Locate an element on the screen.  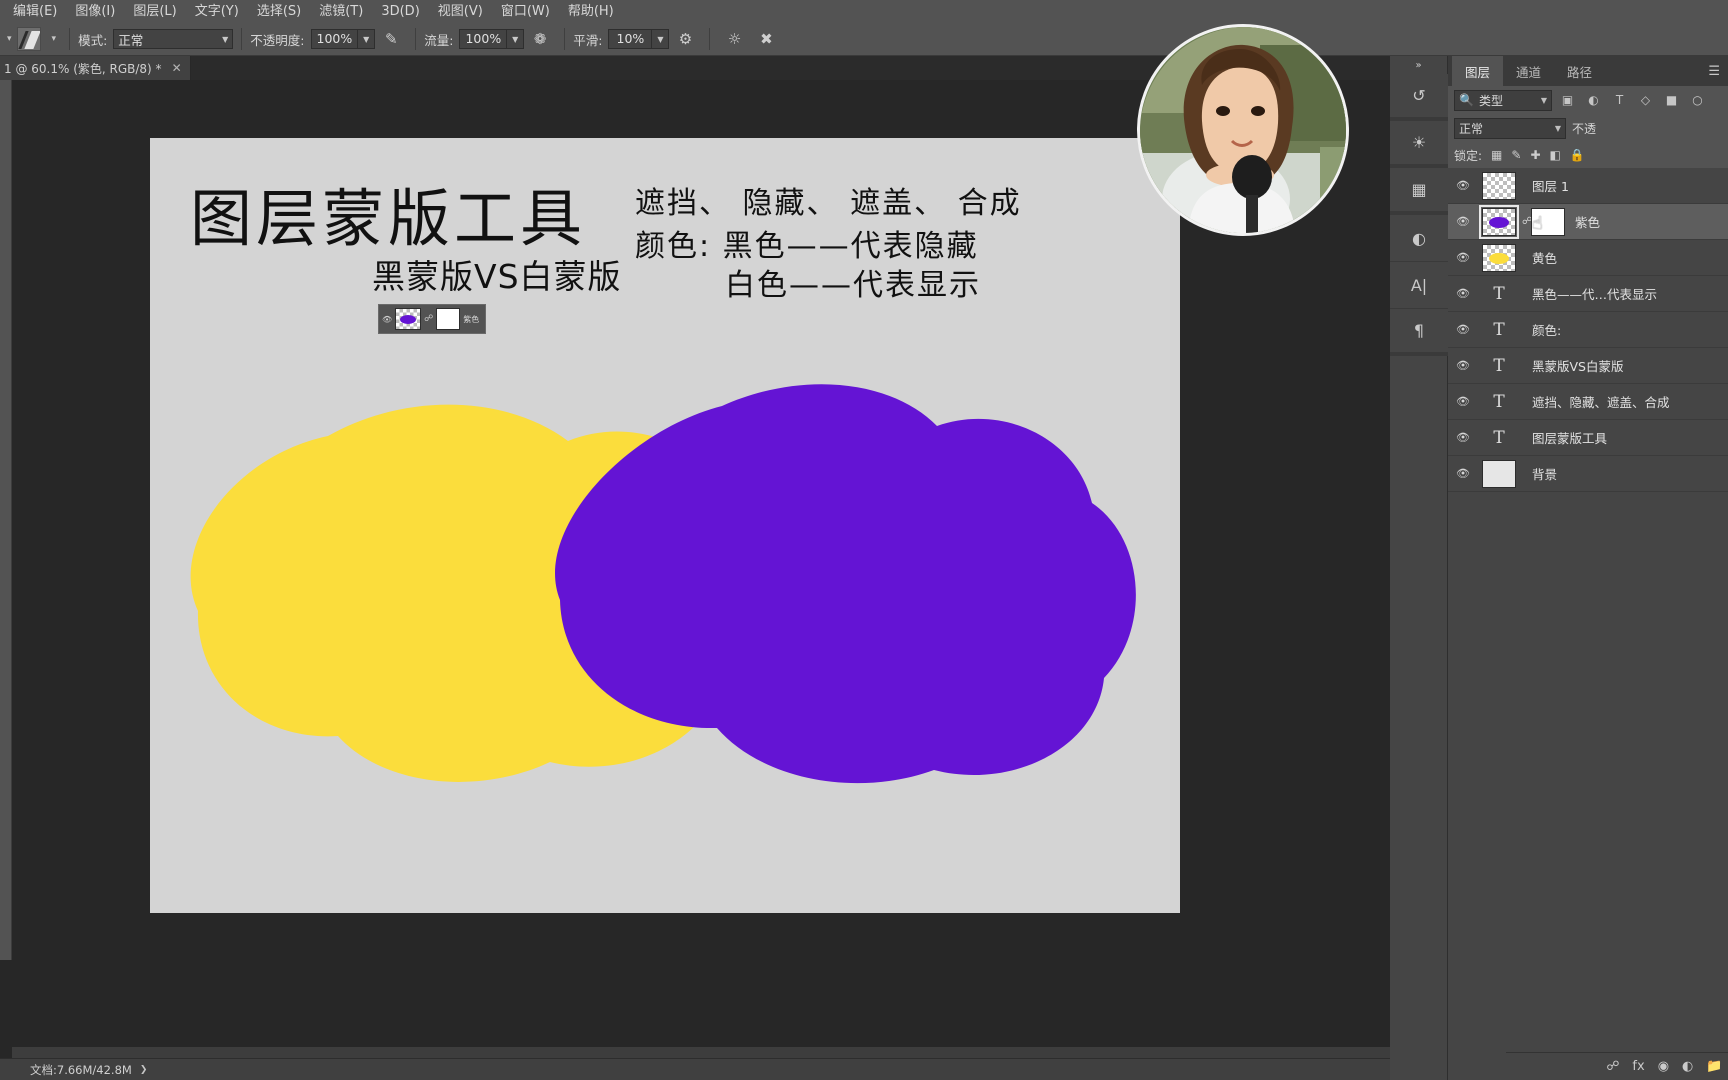
layer-style-fx-icon: fx is located at coordinates (1638, 1066).